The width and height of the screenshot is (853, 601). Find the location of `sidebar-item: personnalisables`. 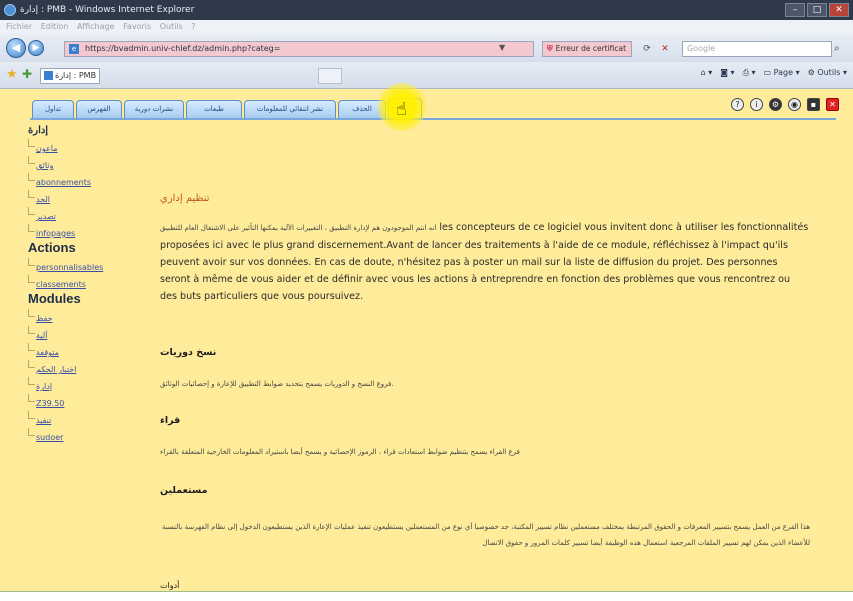

sidebar-item: personnalisables is located at coordinates (88, 263).